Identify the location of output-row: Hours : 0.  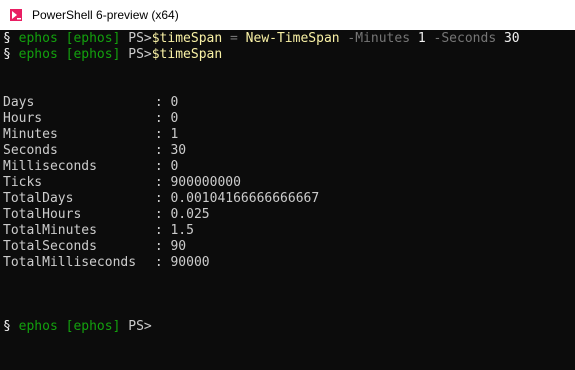
(289, 119).